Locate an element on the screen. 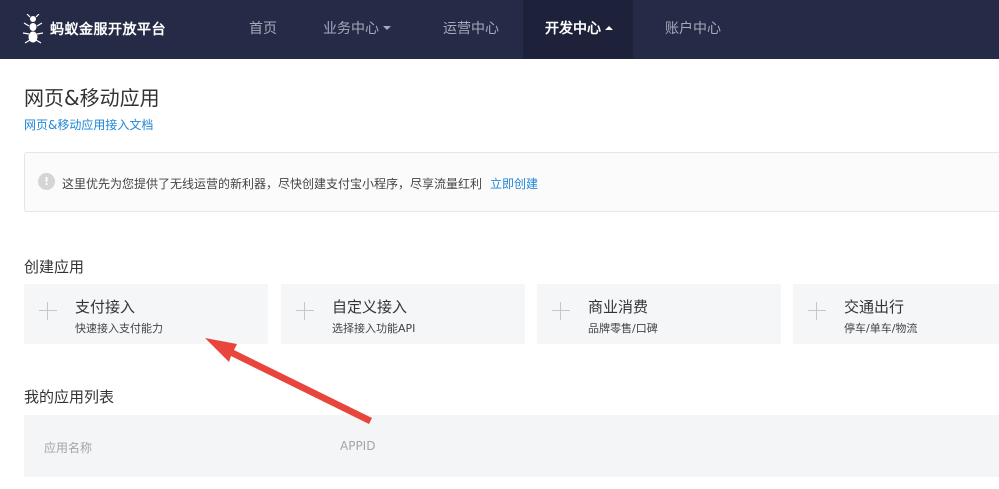  nav-item-account: 账户中心 is located at coordinates (693, 29).